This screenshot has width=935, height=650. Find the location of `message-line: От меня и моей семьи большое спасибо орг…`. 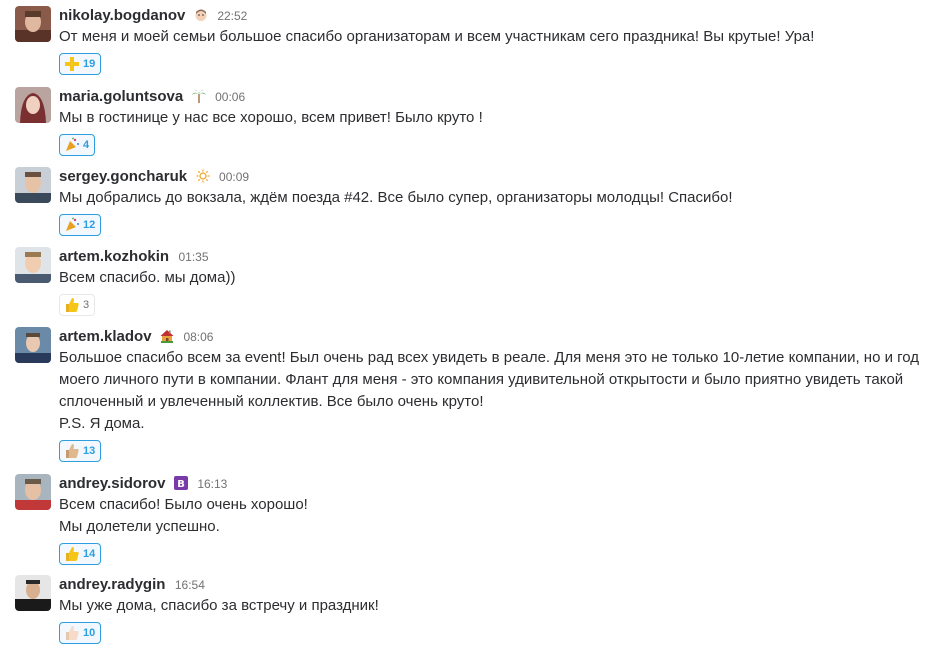

message-line: От меня и моей семьи большое спасибо орг… is located at coordinates (437, 36).